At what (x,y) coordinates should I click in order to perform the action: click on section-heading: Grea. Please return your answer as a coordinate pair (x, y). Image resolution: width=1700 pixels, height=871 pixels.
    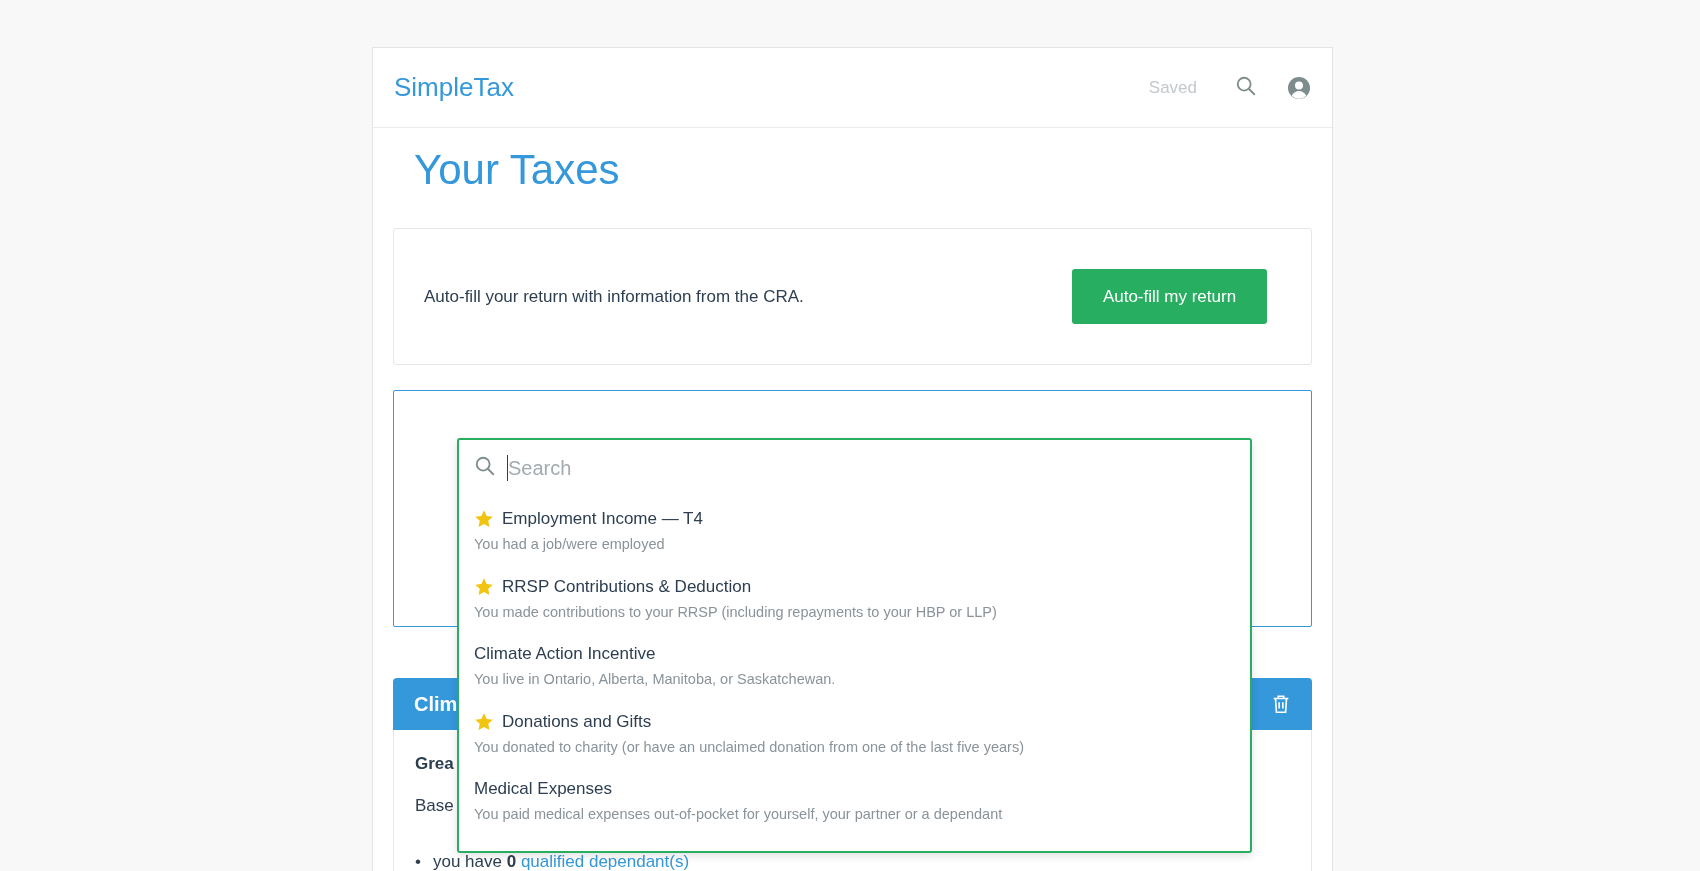
    Looking at the image, I should click on (434, 764).